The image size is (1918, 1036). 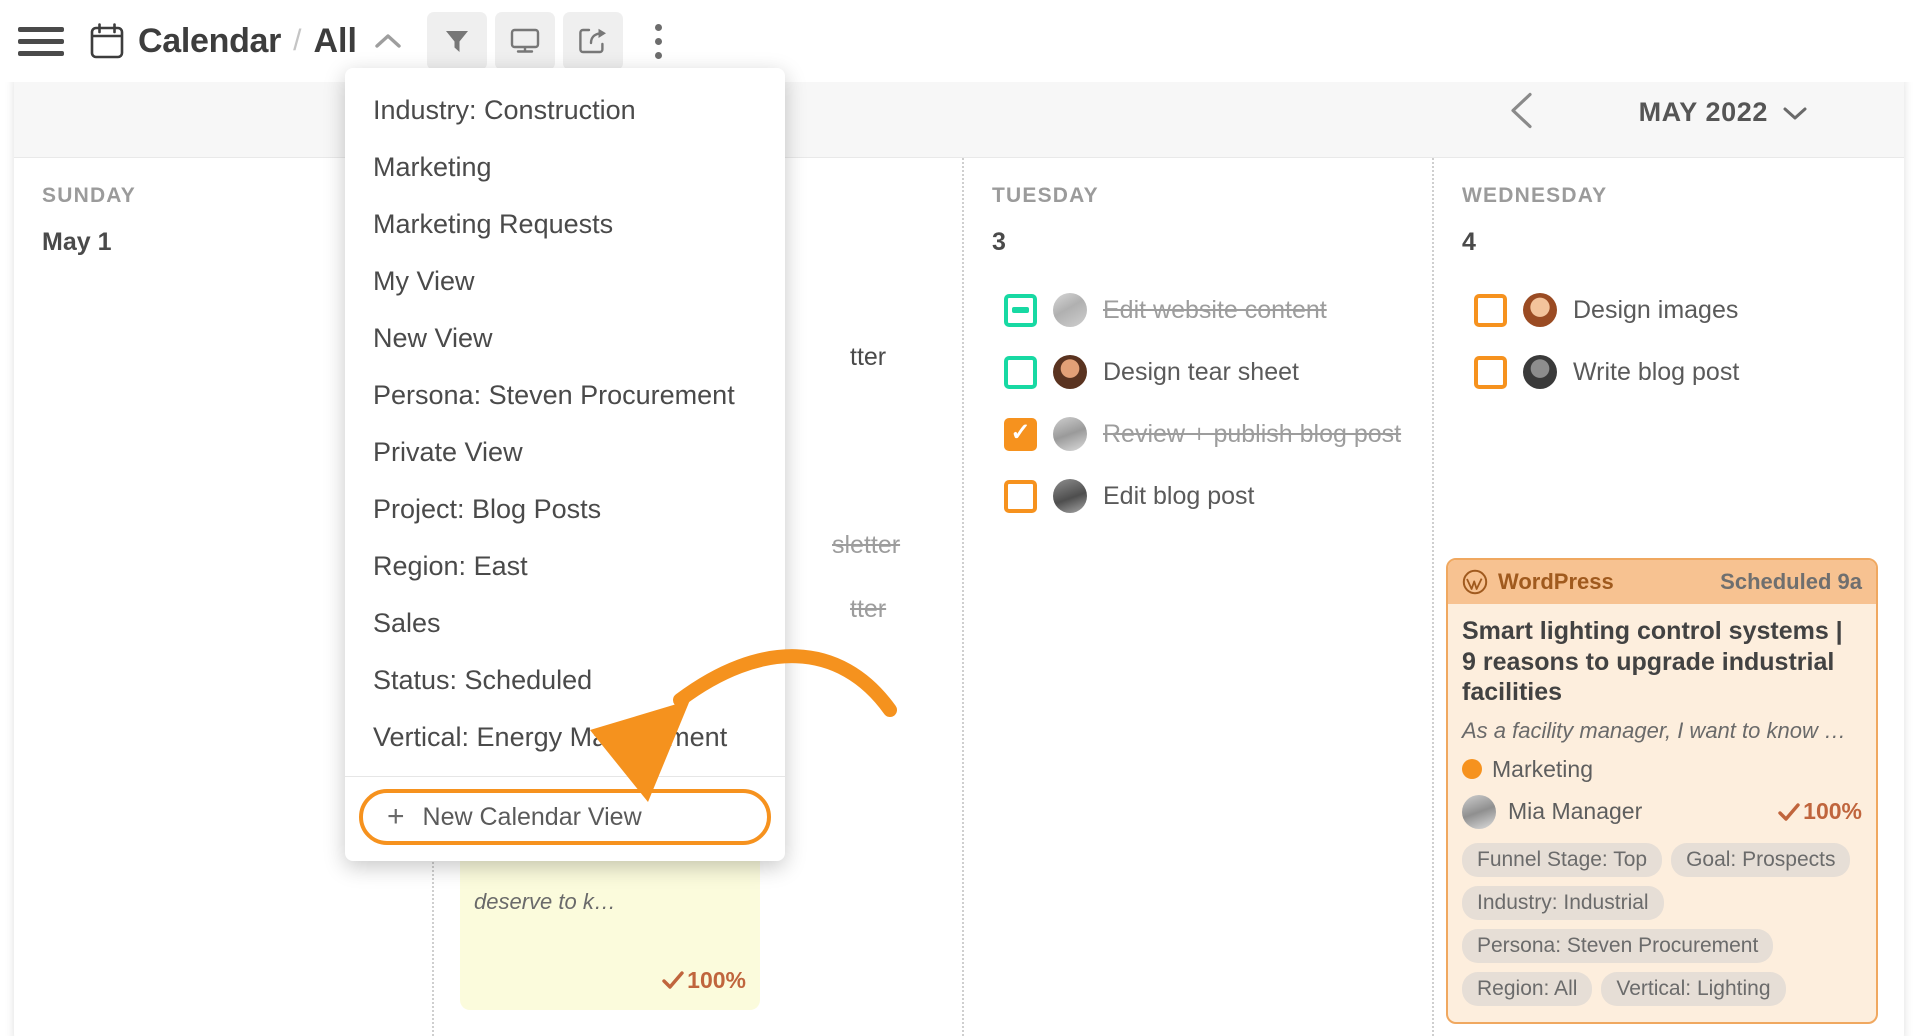 I want to click on month-selector: MAY 2022, so click(x=1723, y=112).